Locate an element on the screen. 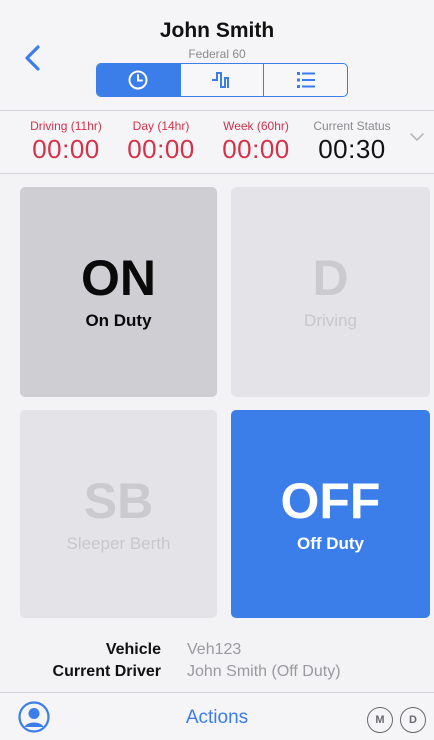 Image resolution: width=434 pixels, height=740 pixels. off-duty-tile: OFF Off Duty is located at coordinates (330, 514).